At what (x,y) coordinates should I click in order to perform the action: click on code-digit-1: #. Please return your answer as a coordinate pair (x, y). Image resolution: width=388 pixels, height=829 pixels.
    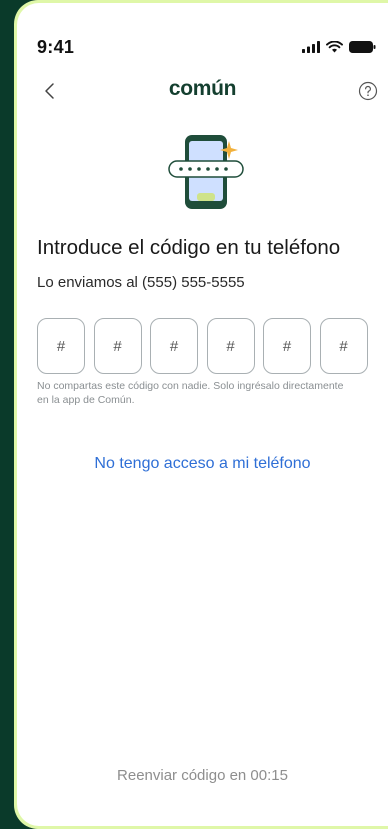
    Looking at the image, I should click on (61, 346).